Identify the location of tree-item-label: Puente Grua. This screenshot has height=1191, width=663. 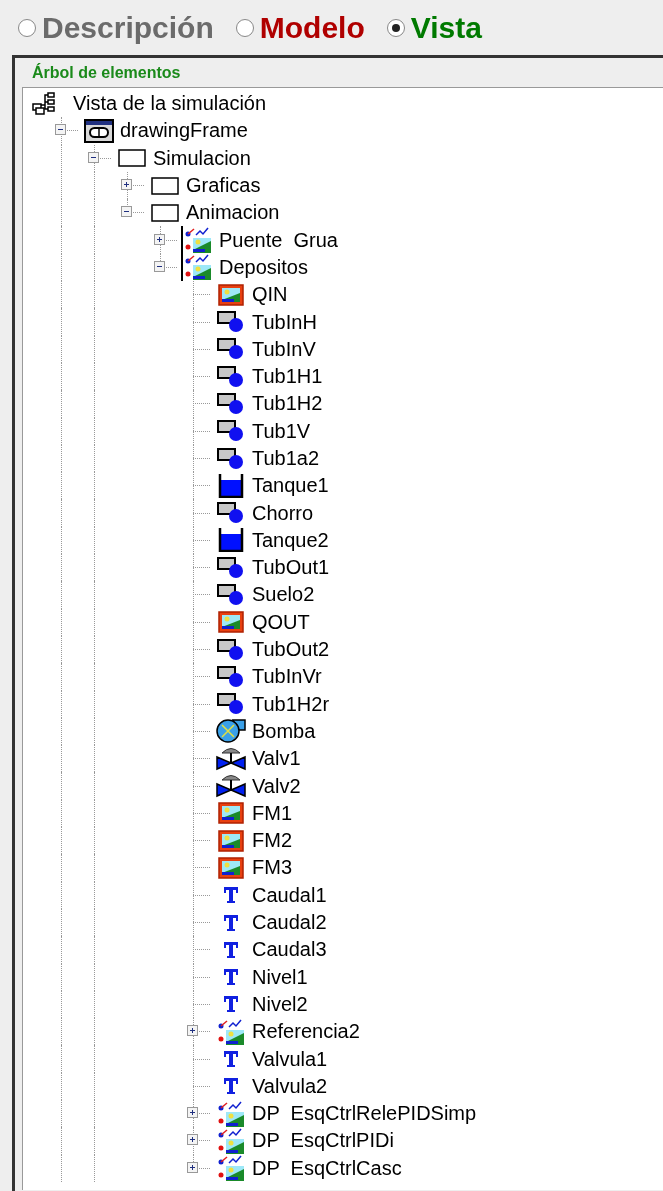
(278, 240).